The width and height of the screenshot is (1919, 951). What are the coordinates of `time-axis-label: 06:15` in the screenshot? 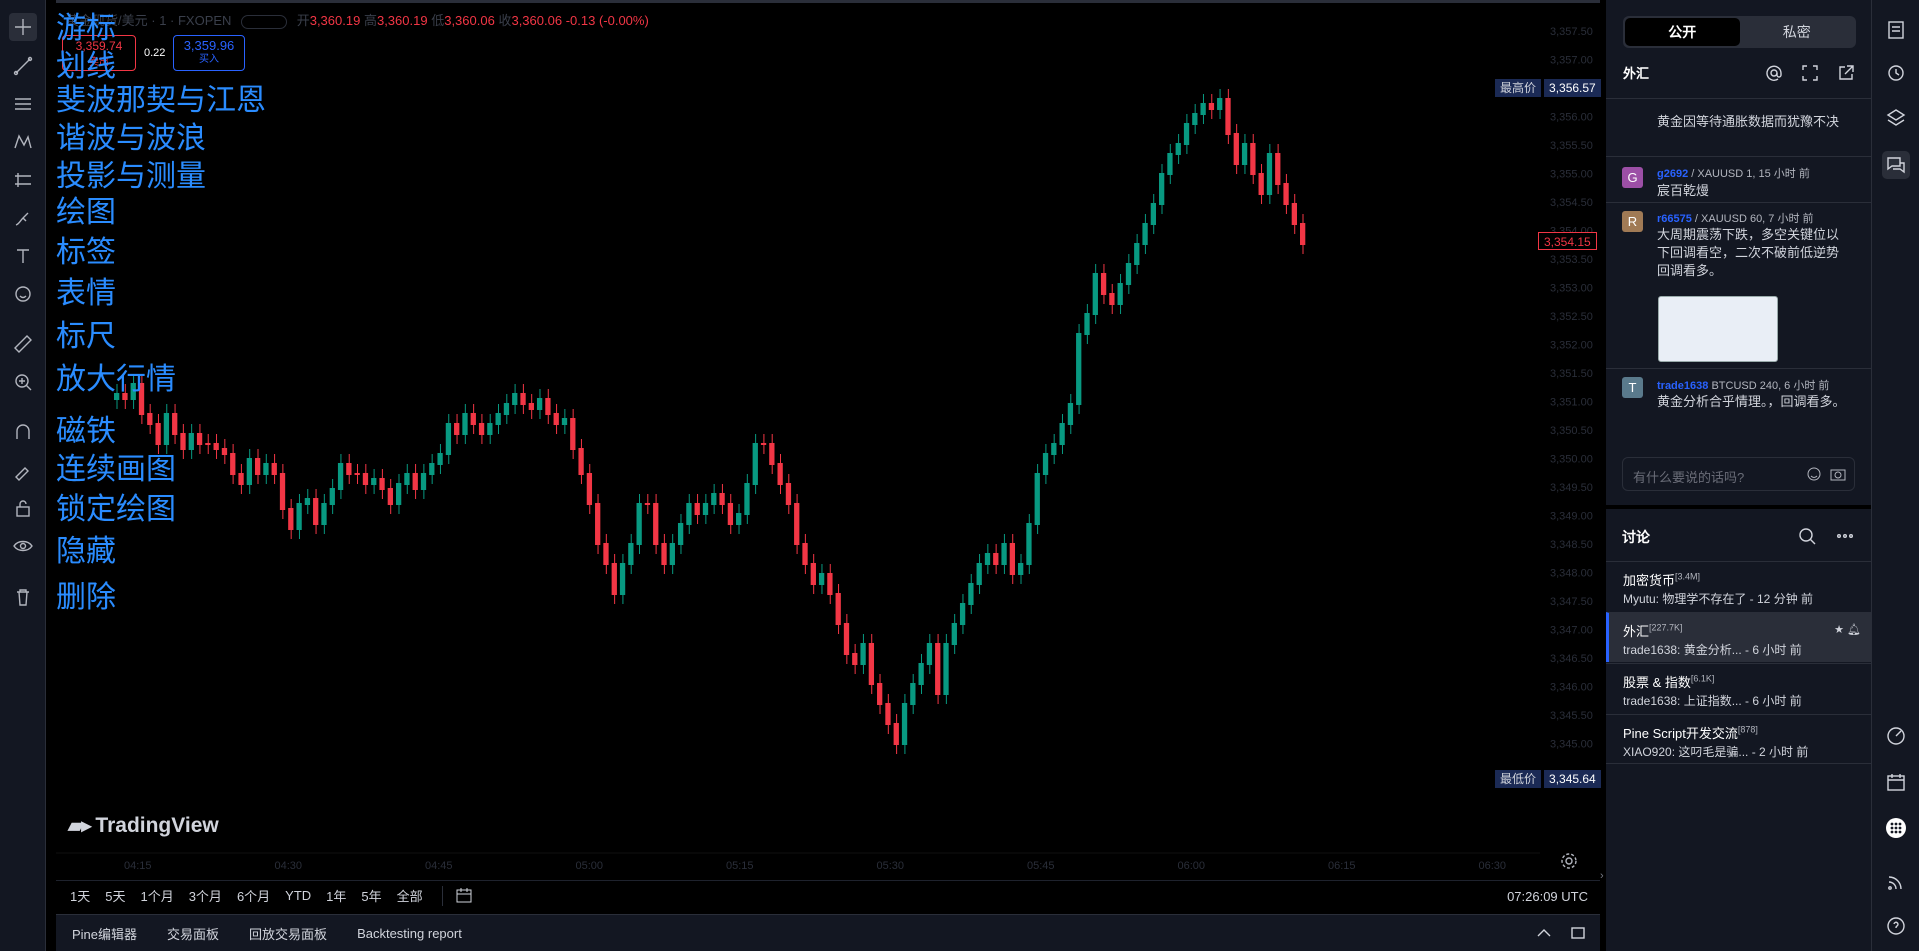 It's located at (1342, 866).